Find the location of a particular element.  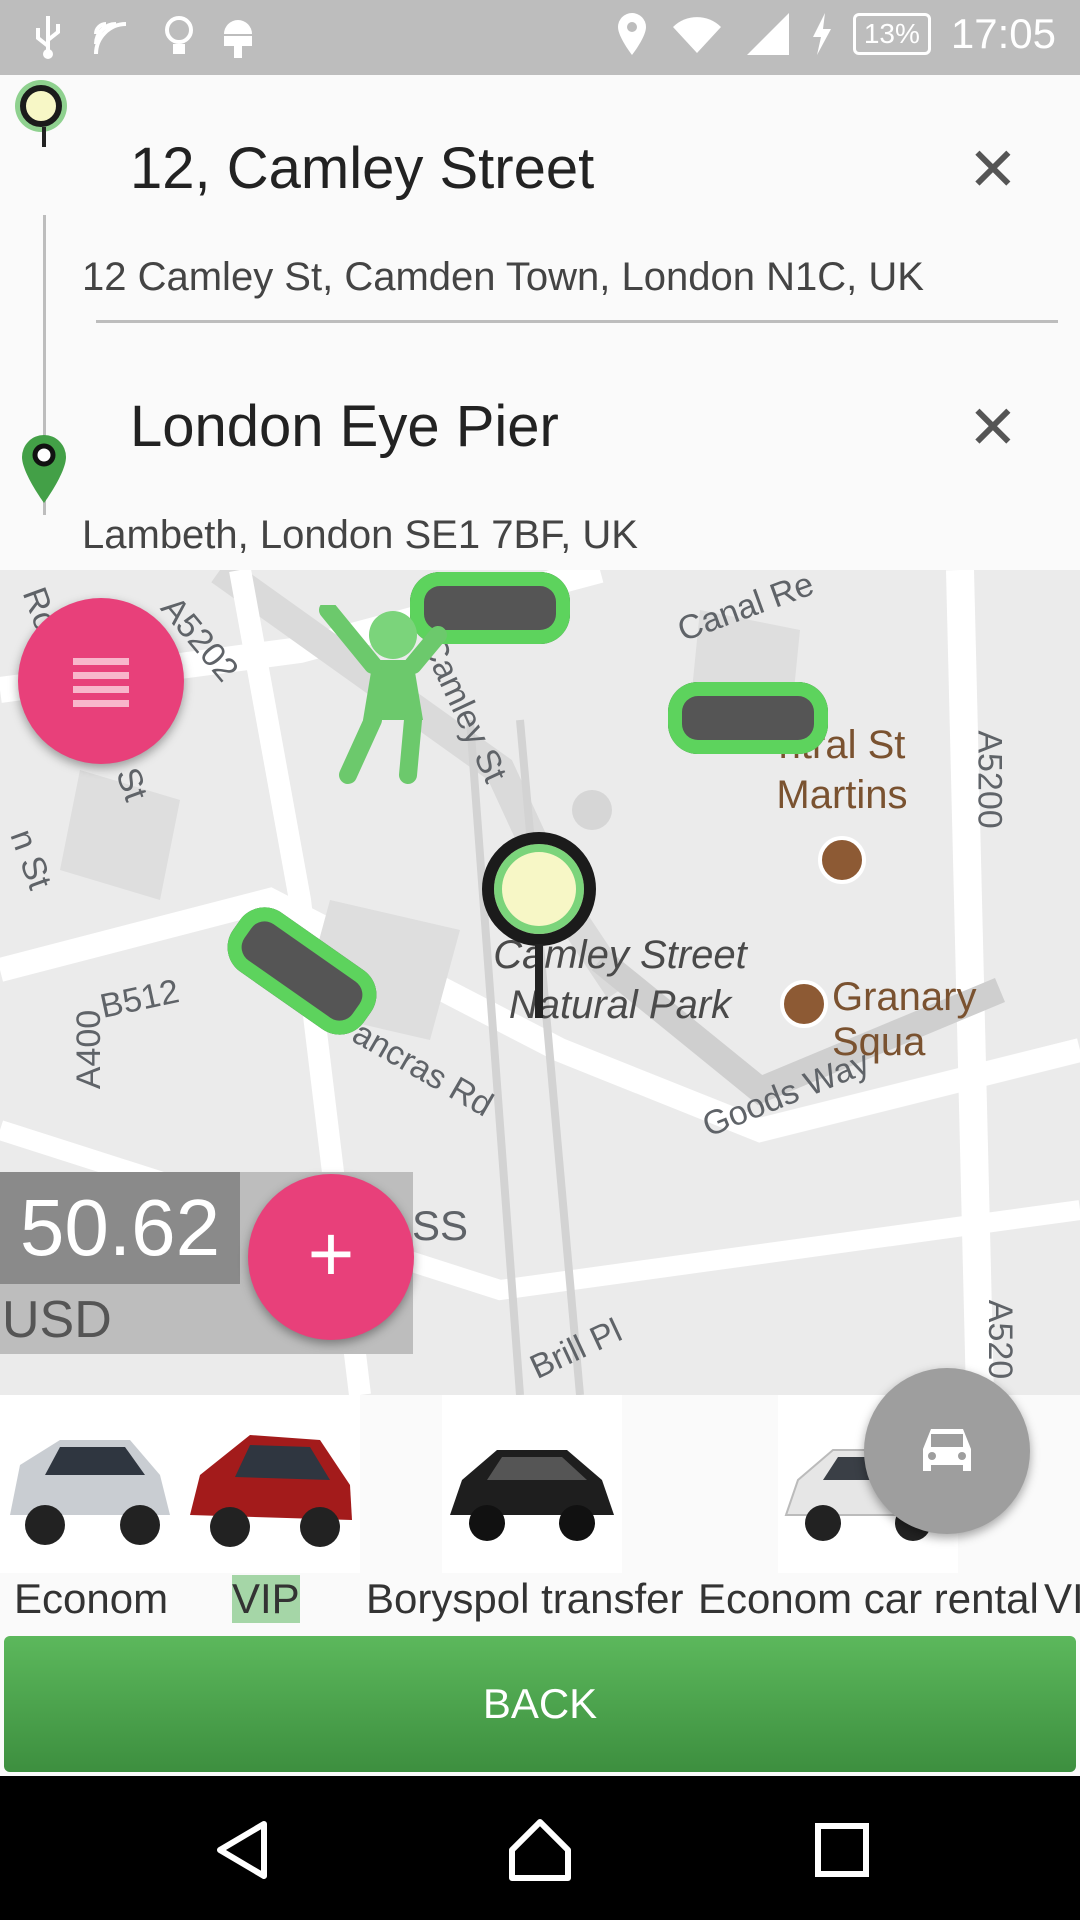

back-button: BACK is located at coordinates (540, 1704).